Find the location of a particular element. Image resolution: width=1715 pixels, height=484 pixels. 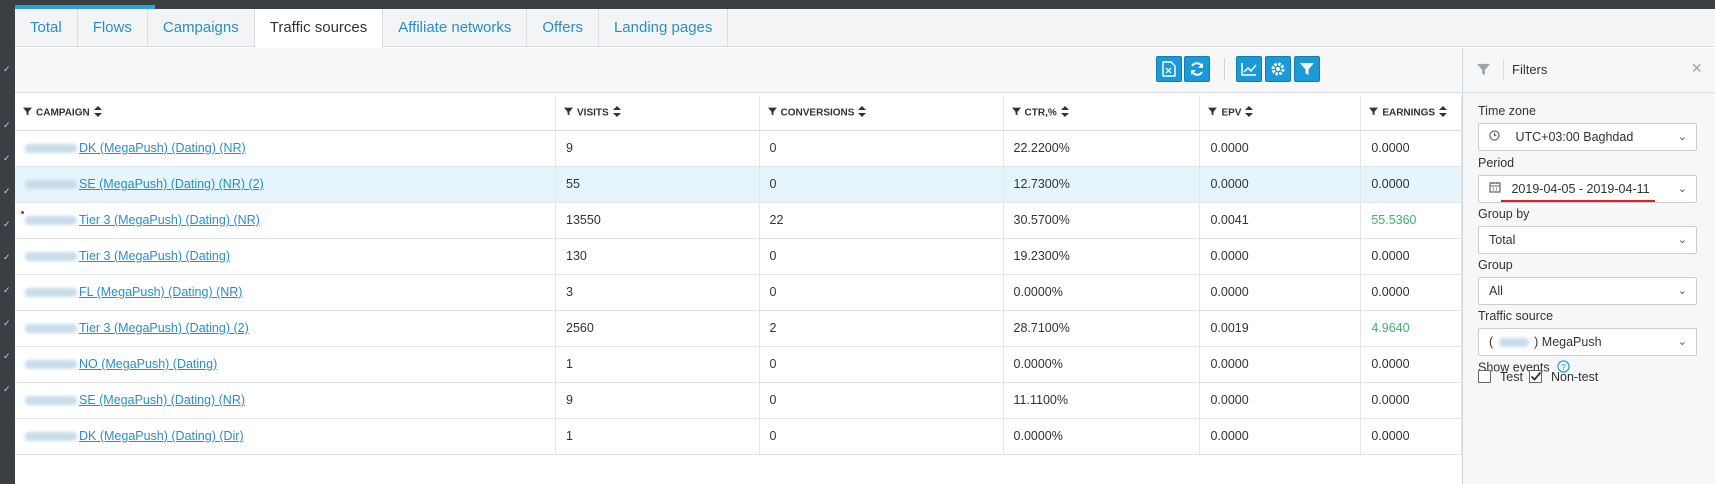

table-toolbar is located at coordinates (738, 70).